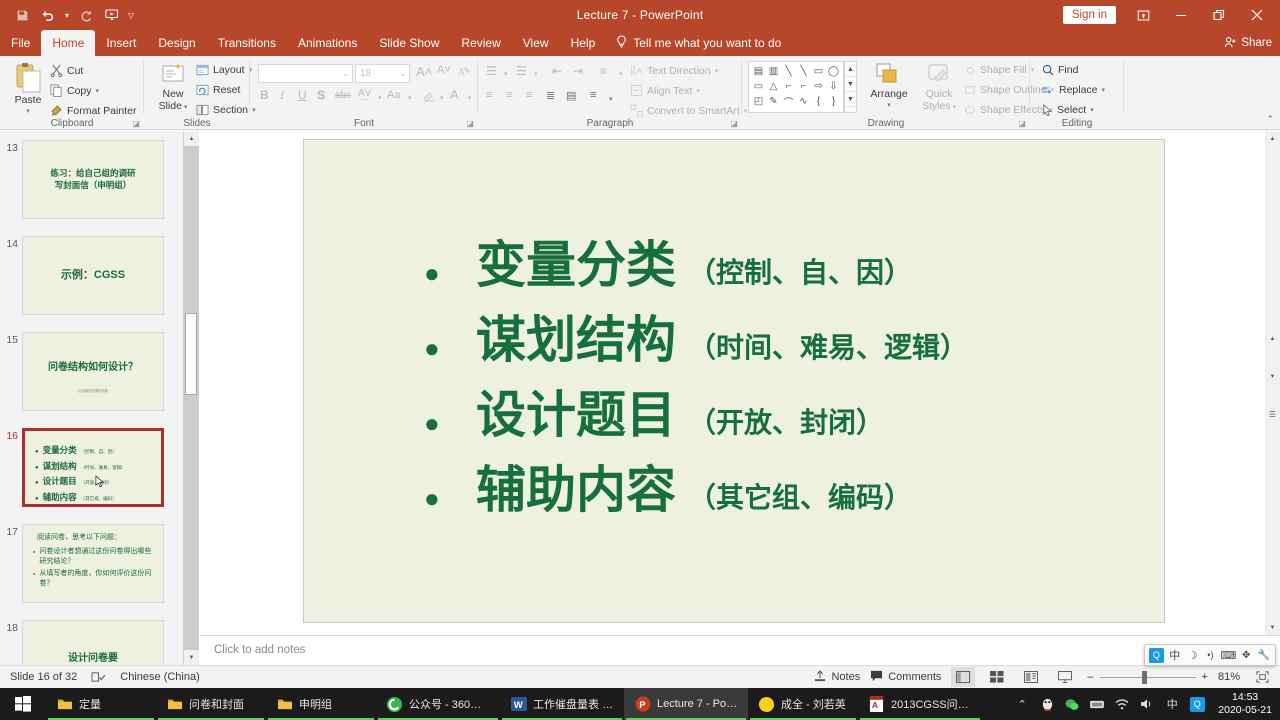  Describe the element at coordinates (1243, 704) in the screenshot. I see `taskbar-clock: 14:53 2020-05-21` at that location.